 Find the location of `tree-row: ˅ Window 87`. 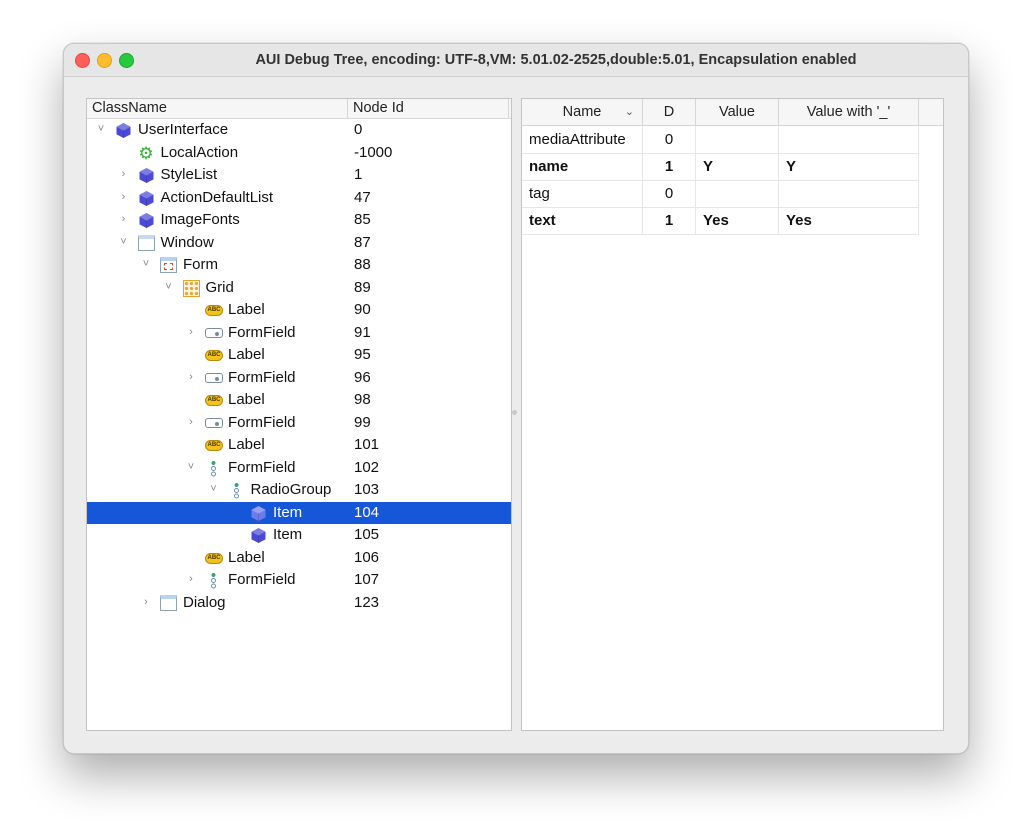

tree-row: ˅ Window 87 is located at coordinates (299, 243).